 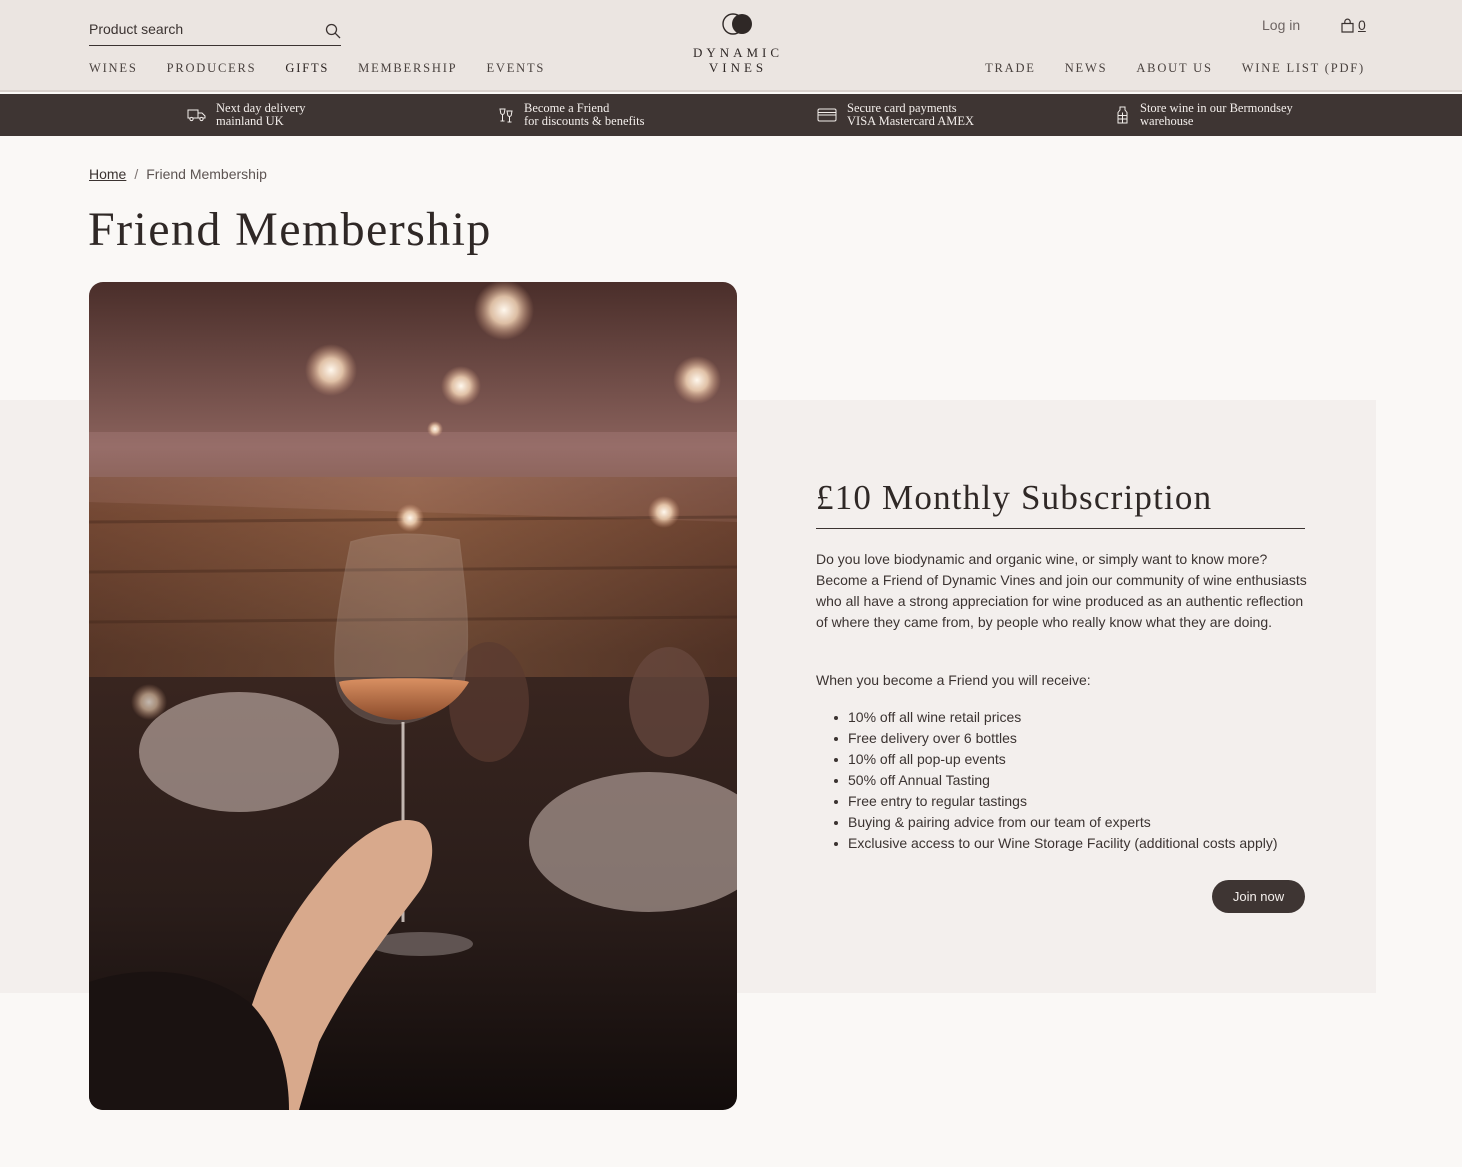 What do you see at coordinates (827, 115) in the screenshot?
I see `credit-card-icon` at bounding box center [827, 115].